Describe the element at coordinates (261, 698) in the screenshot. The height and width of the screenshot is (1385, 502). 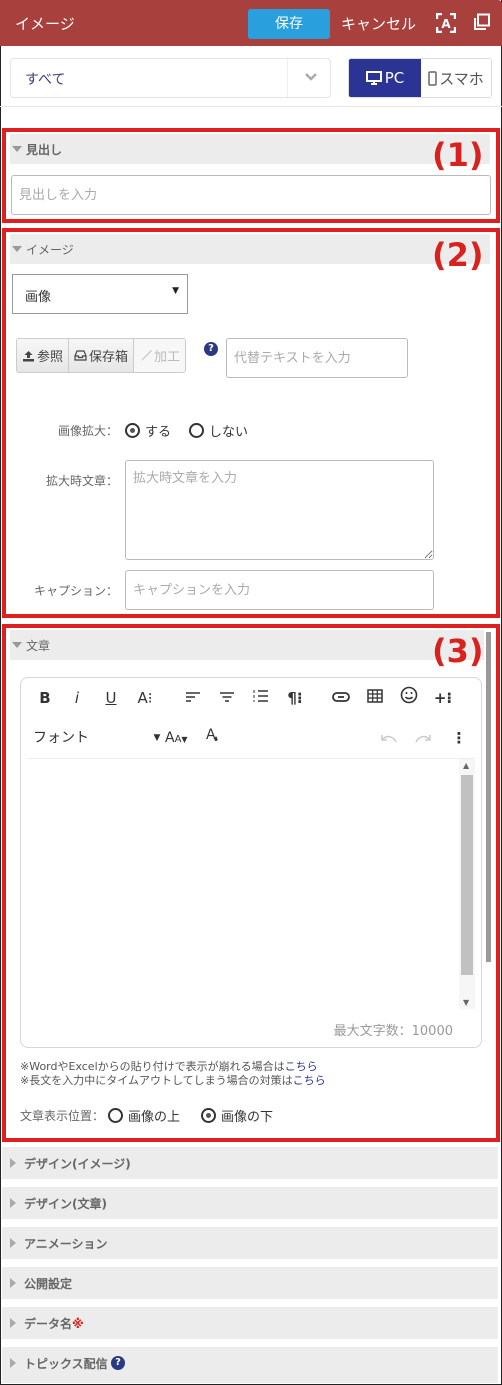
I see `ordered-list-icon` at that location.